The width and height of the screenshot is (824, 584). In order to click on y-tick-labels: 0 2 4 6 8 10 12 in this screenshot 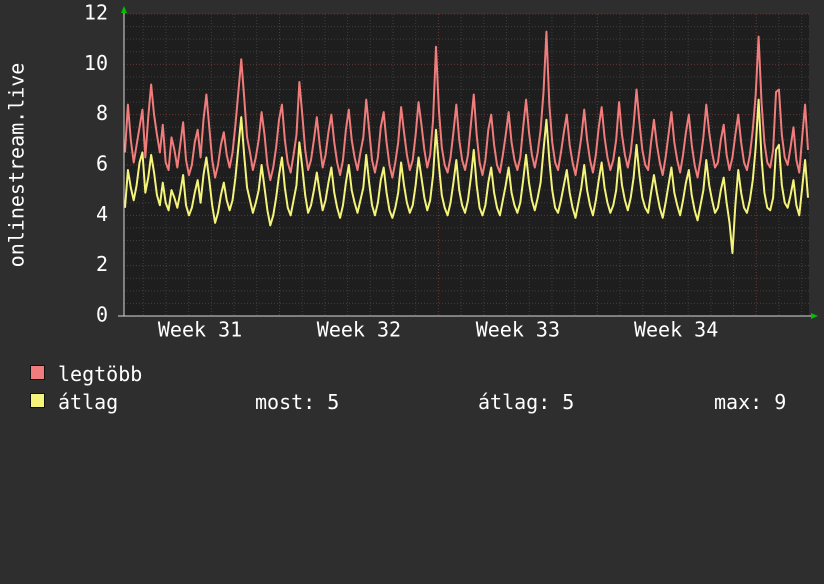, I will do `click(96, 164)`.